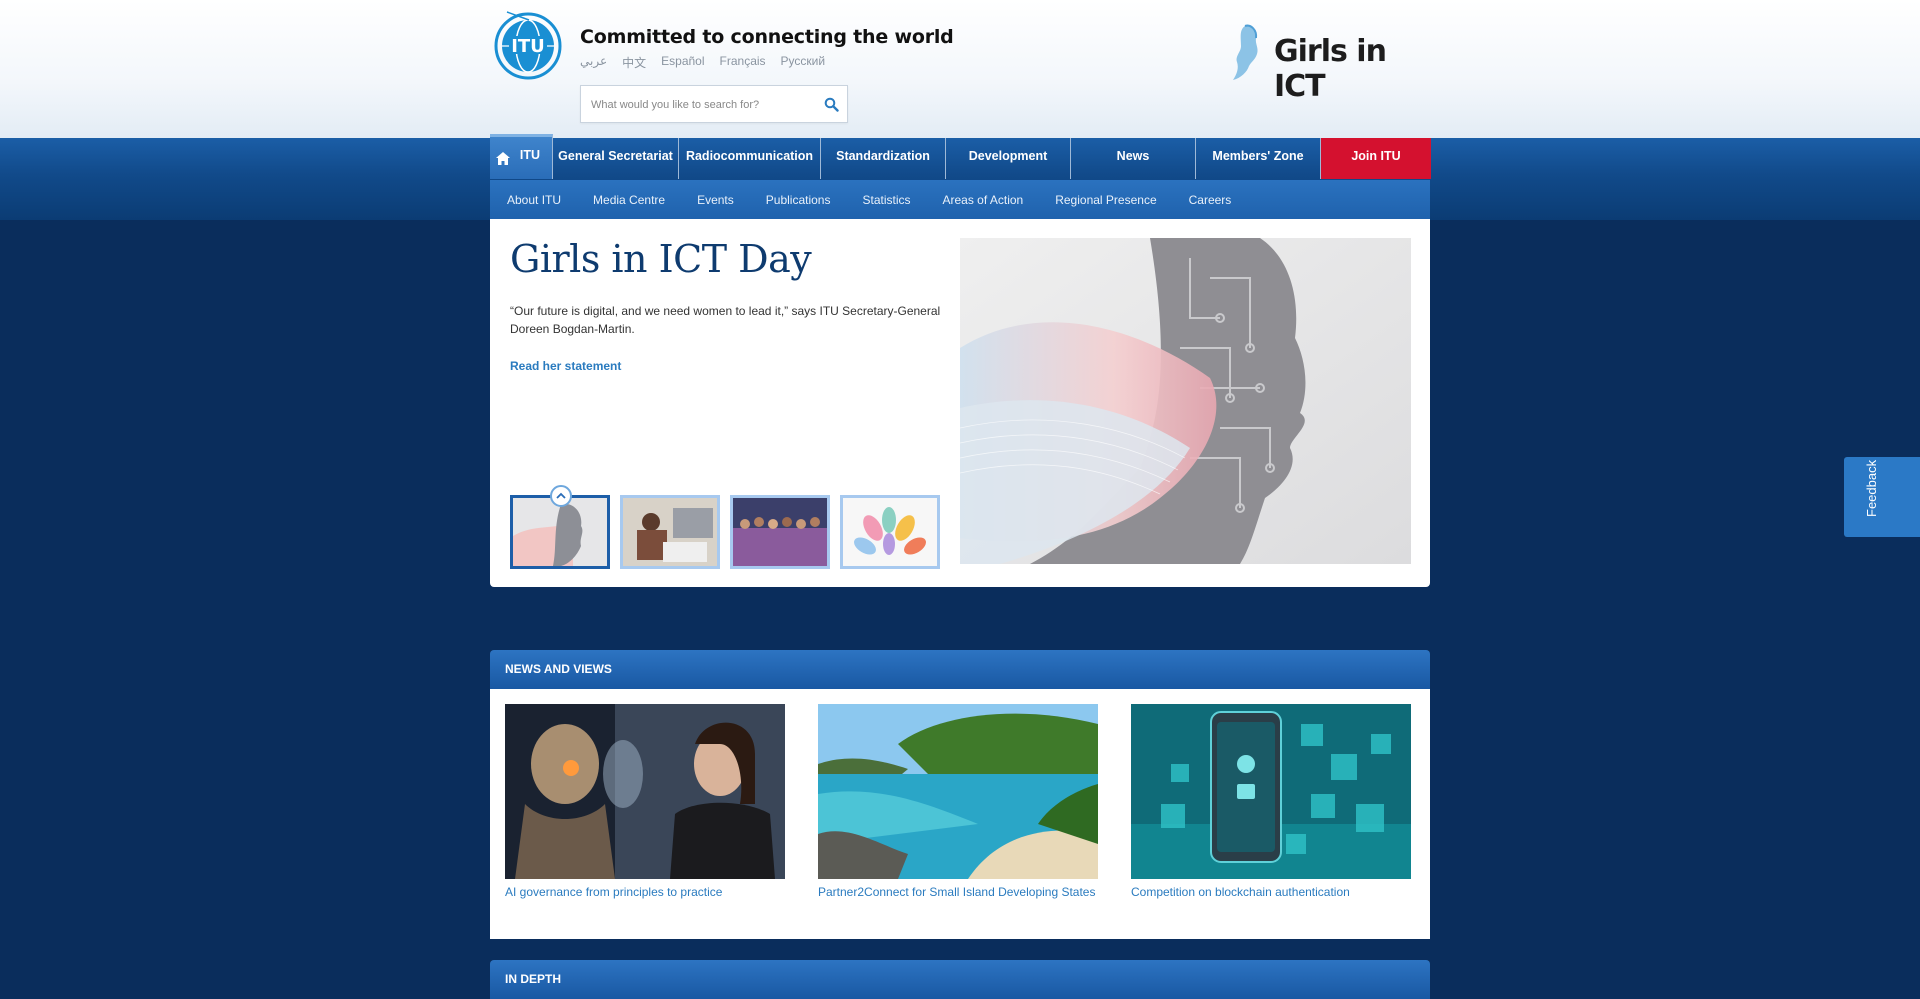  I want to click on language-switcher: عربي 中文 Español Français Русский, so click(702, 62).